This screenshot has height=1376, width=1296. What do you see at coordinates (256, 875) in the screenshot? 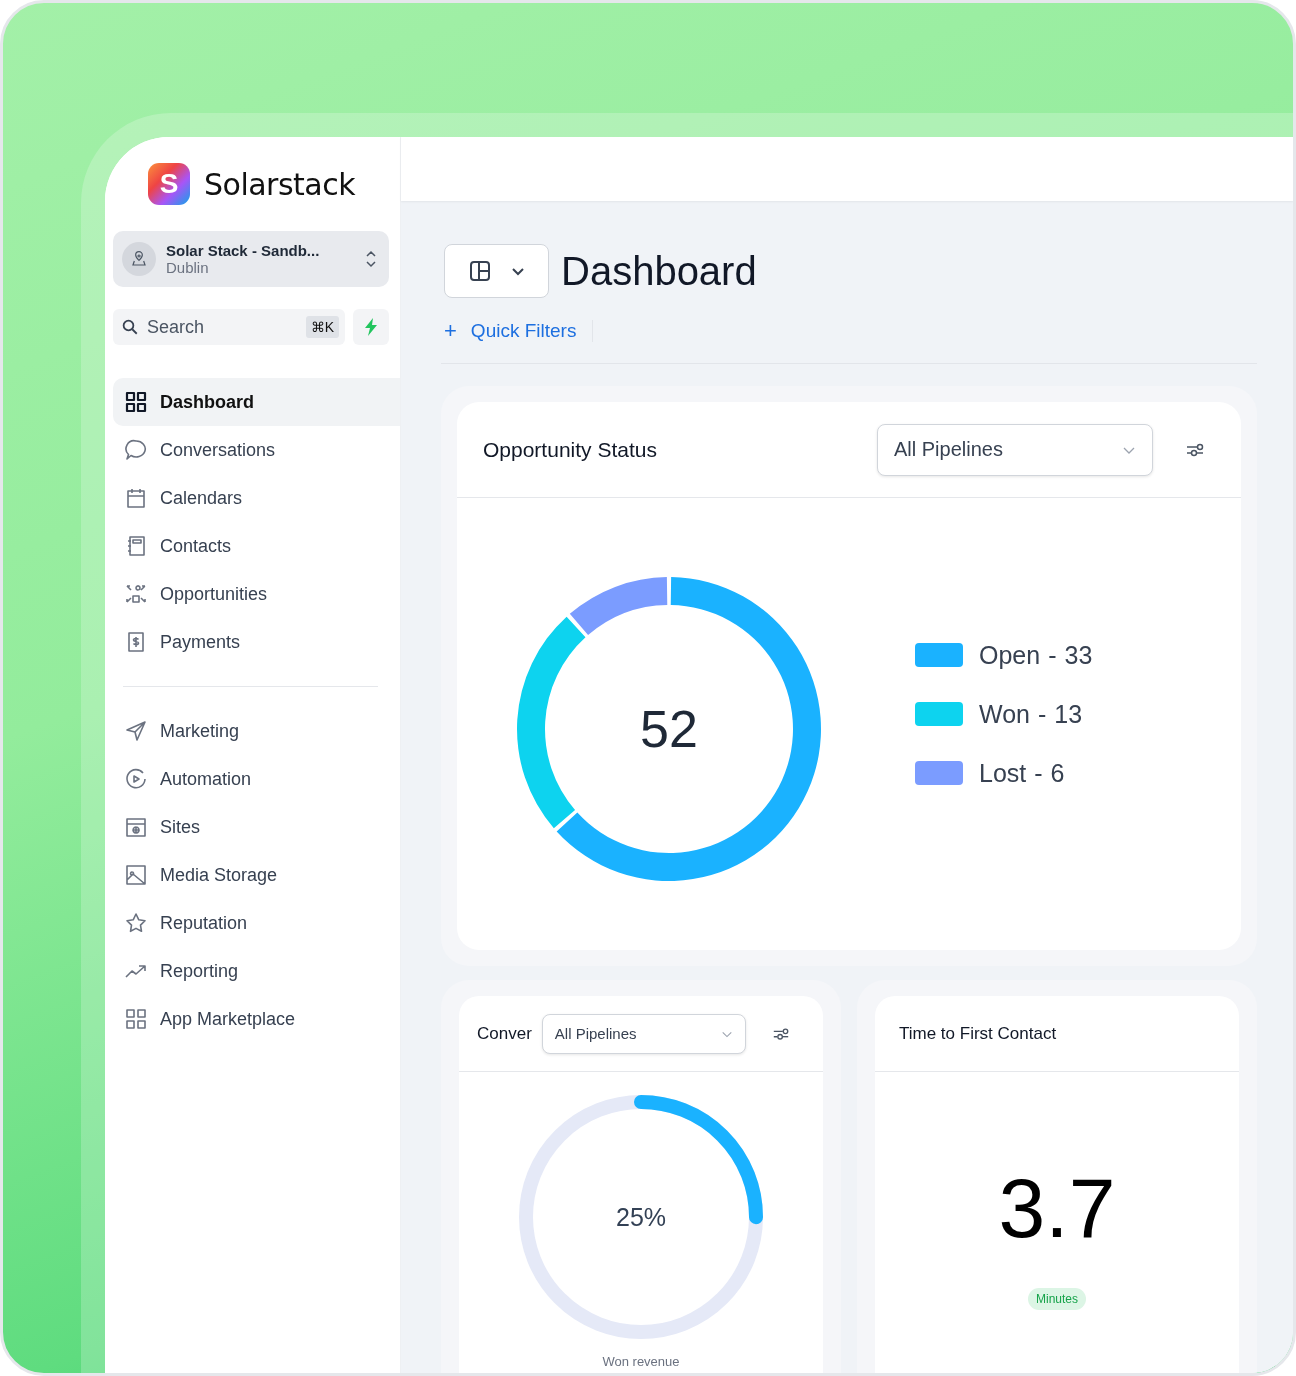
I see `sidebar-item: Media Storage` at bounding box center [256, 875].